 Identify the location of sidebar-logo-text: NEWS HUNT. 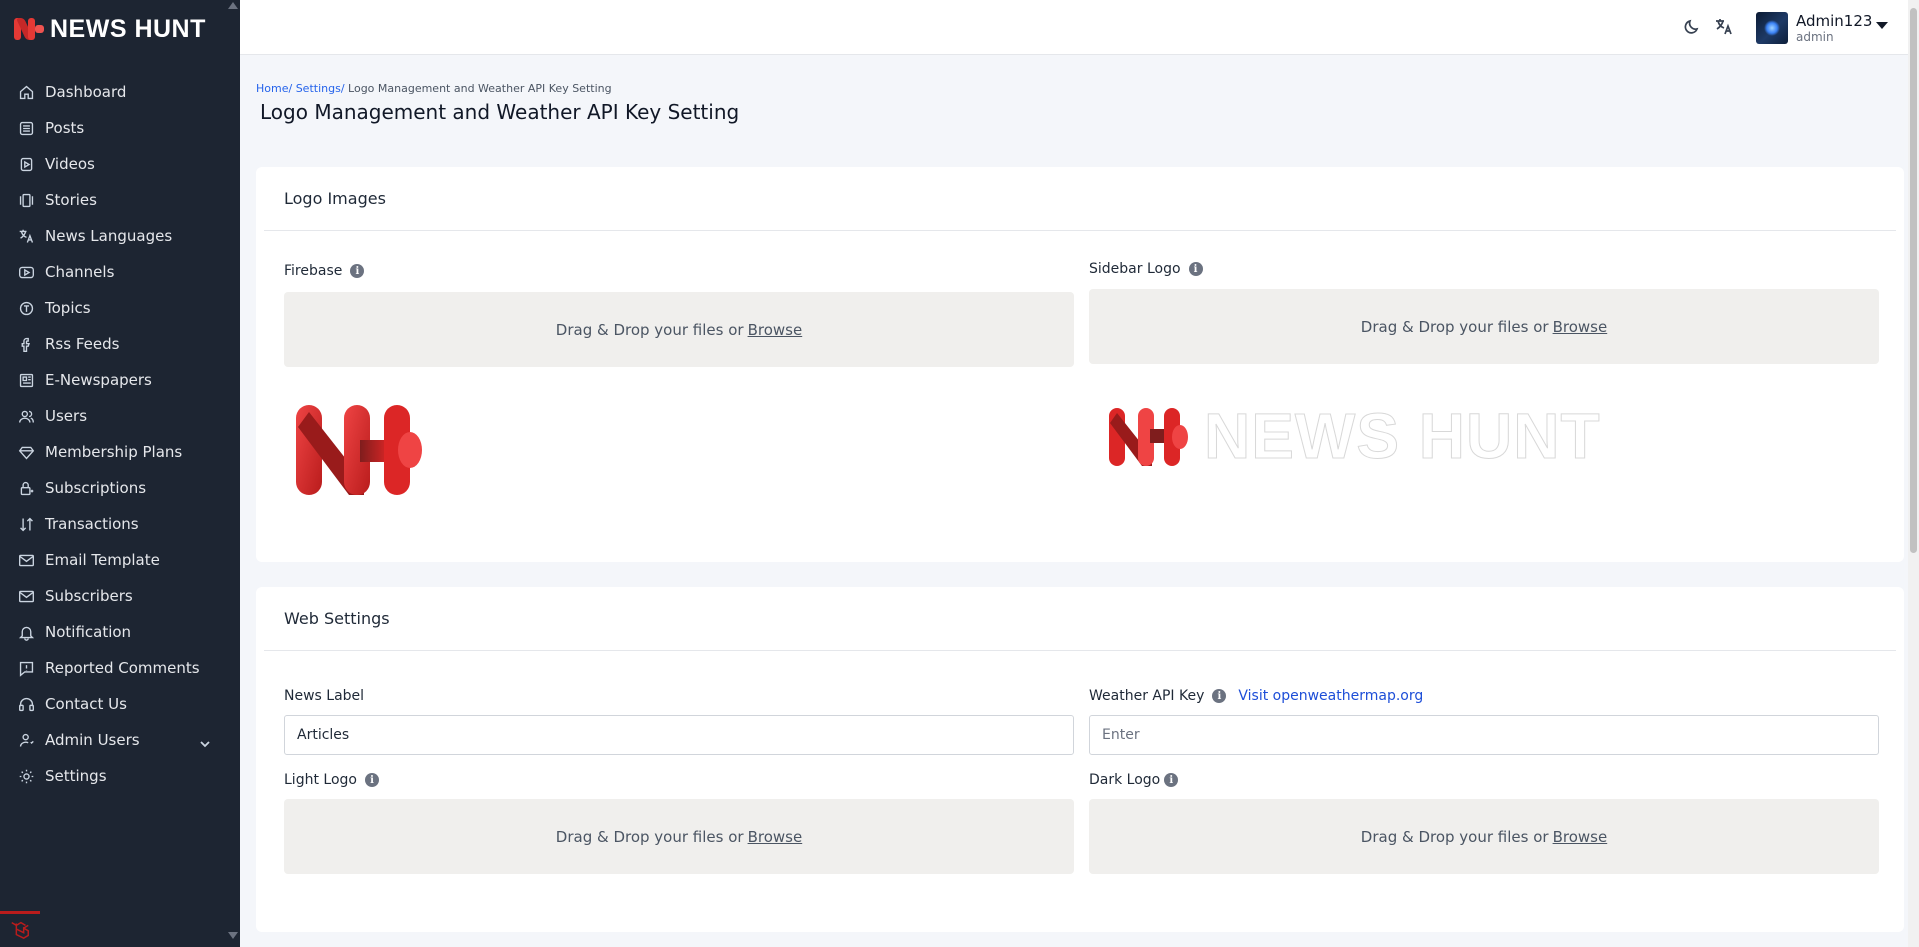
(1402, 436).